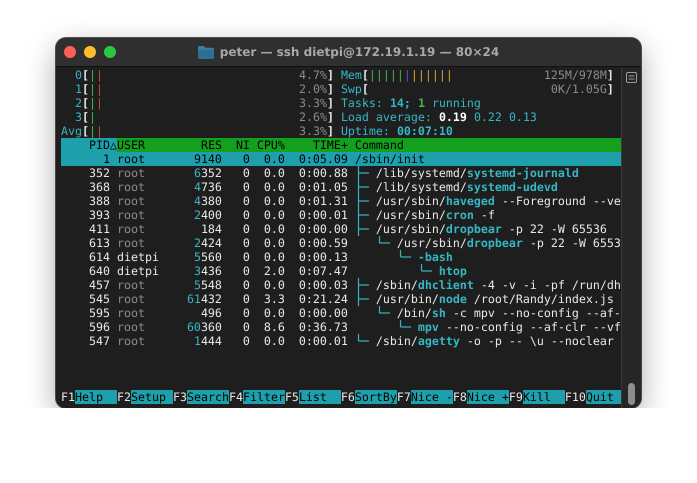 The image size is (697, 483). I want to click on process-row: 393 root 2400 0 0.0 0:00.01 /usr/sbin/cron -f, so click(341, 215).